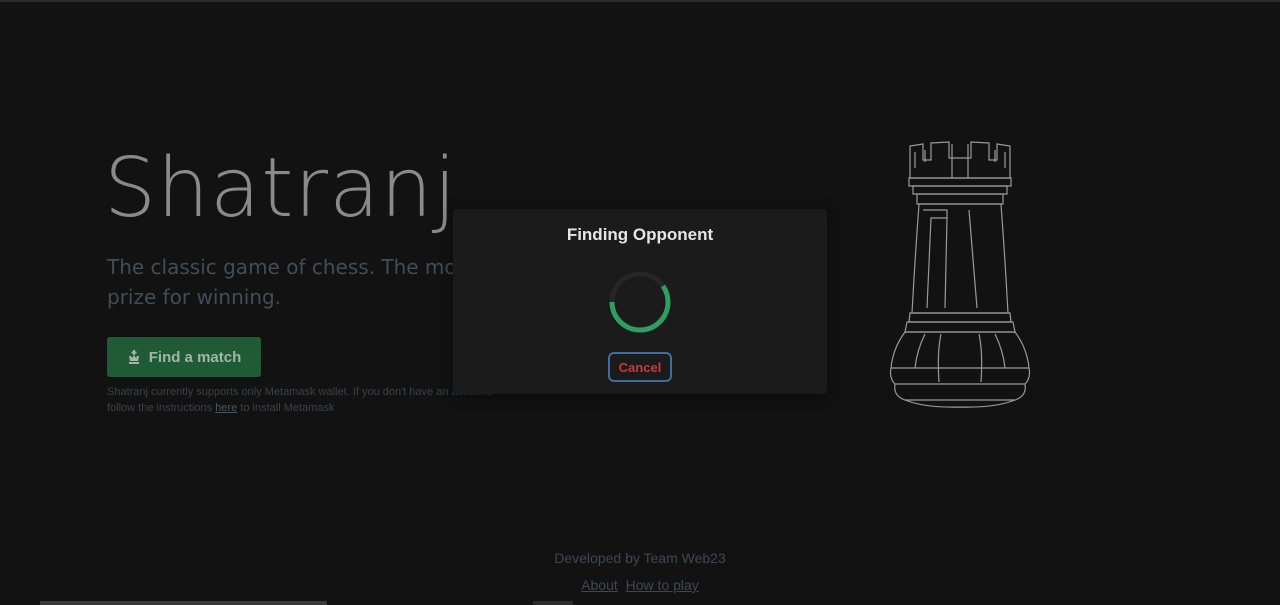  Describe the element at coordinates (640, 234) in the screenshot. I see `dialog-title: Finding Opponent` at that location.